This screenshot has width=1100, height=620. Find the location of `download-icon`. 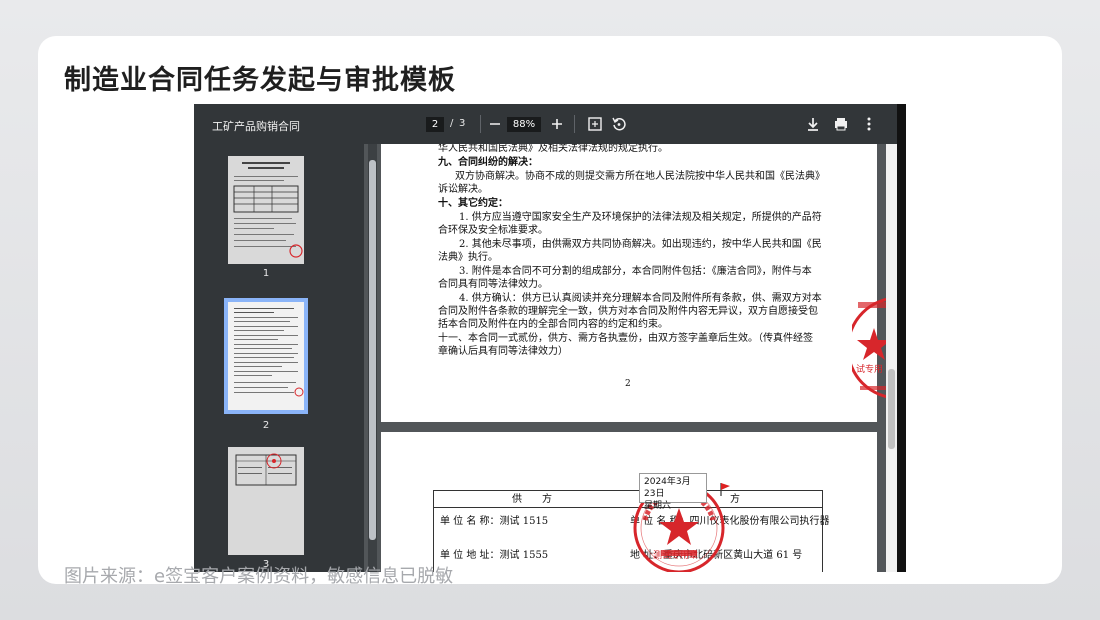

download-icon is located at coordinates (813, 124).